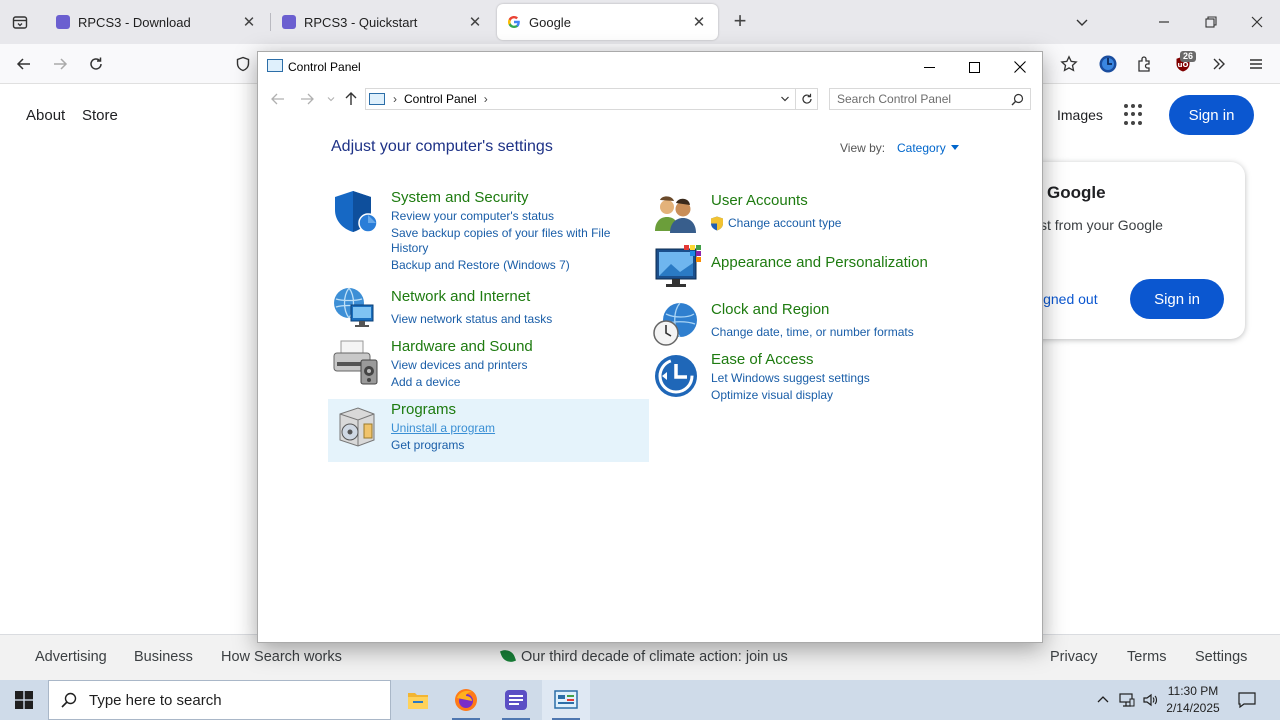  Describe the element at coordinates (462, 346) in the screenshot. I see `category-hardware-and-sound: Hardware and Sound` at that location.